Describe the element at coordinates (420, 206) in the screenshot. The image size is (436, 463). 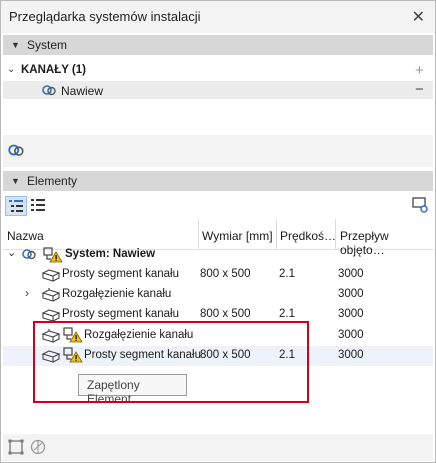
I see `settings-element-icon` at that location.